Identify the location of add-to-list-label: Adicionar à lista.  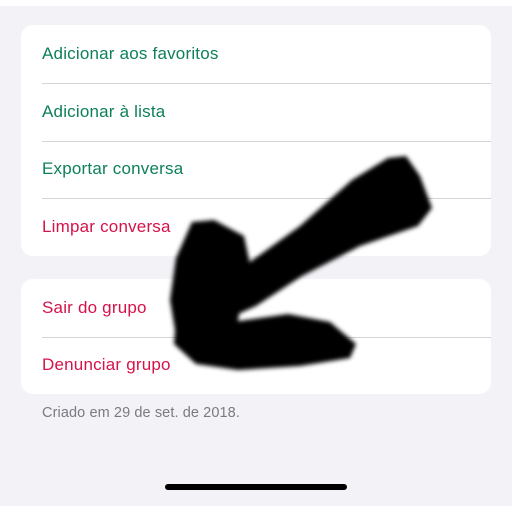
(104, 111).